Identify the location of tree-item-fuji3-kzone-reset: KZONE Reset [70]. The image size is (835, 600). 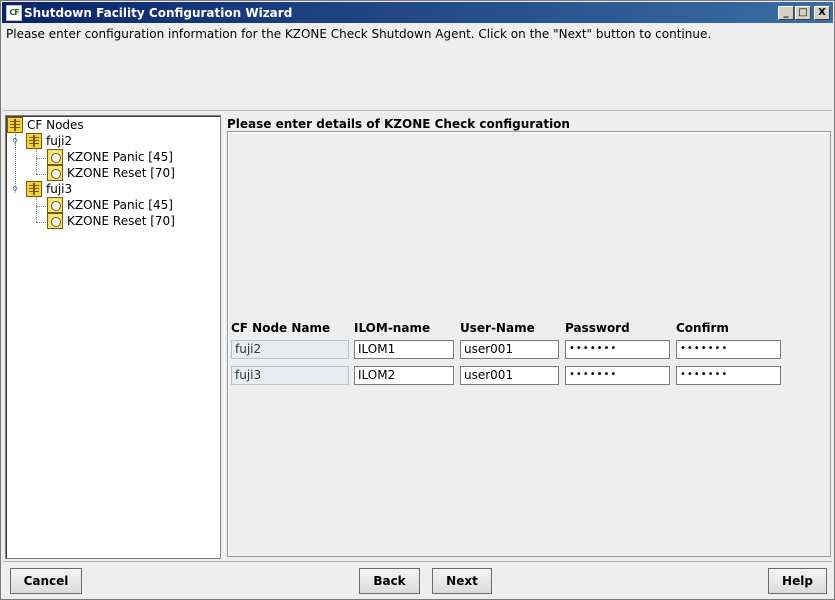
(111, 221).